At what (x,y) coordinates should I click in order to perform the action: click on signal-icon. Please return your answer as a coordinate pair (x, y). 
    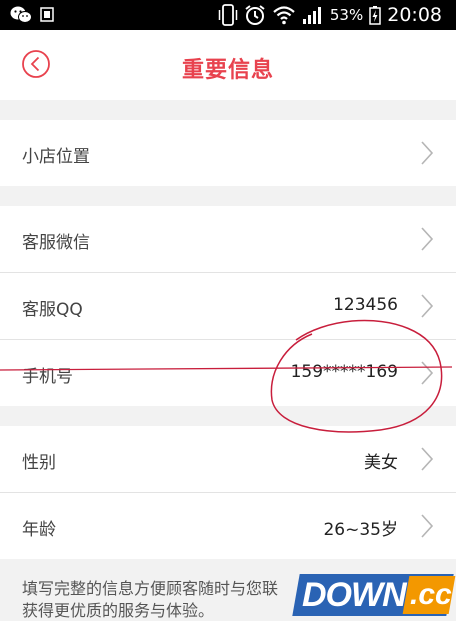
    Looking at the image, I should click on (311, 15).